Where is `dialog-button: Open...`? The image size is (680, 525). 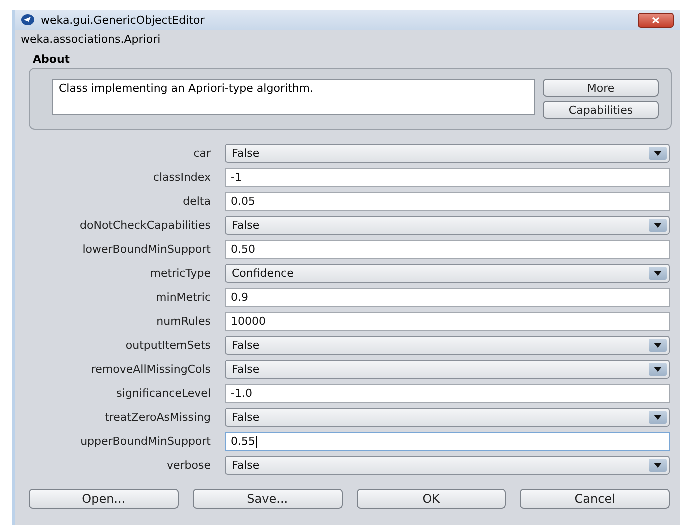
dialog-button: Open... is located at coordinates (104, 499).